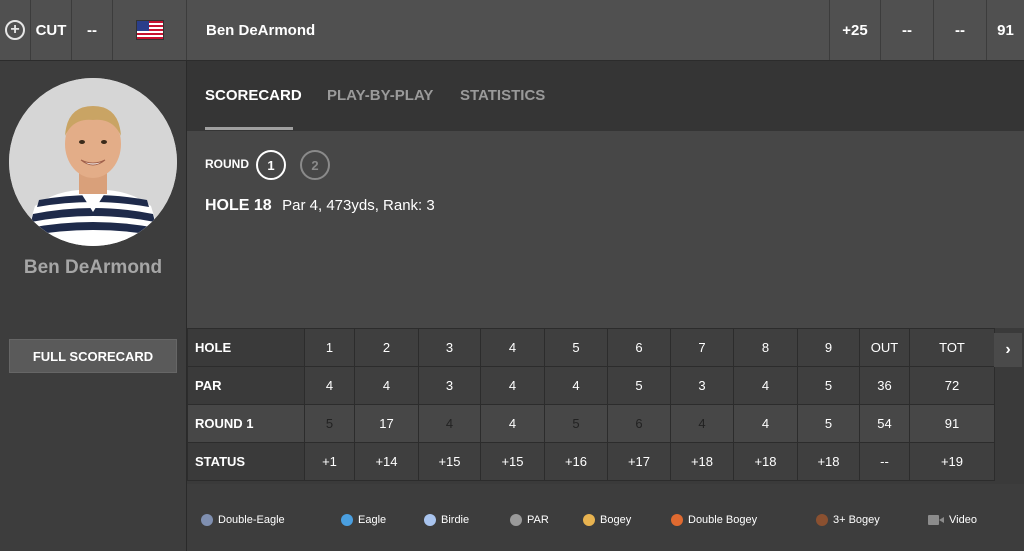 Image resolution: width=1024 pixels, height=551 pixels. What do you see at coordinates (952, 423) in the screenshot?
I see `score-tot: 91` at bounding box center [952, 423].